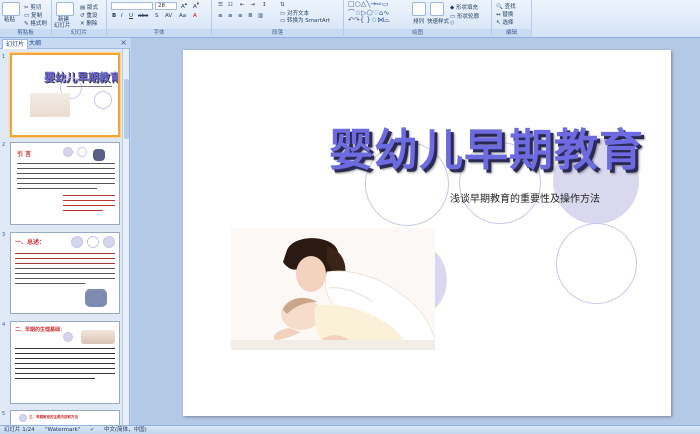  What do you see at coordinates (89, 7) in the screenshot?
I see `layout-button: ▤ 版式` at bounding box center [89, 7].